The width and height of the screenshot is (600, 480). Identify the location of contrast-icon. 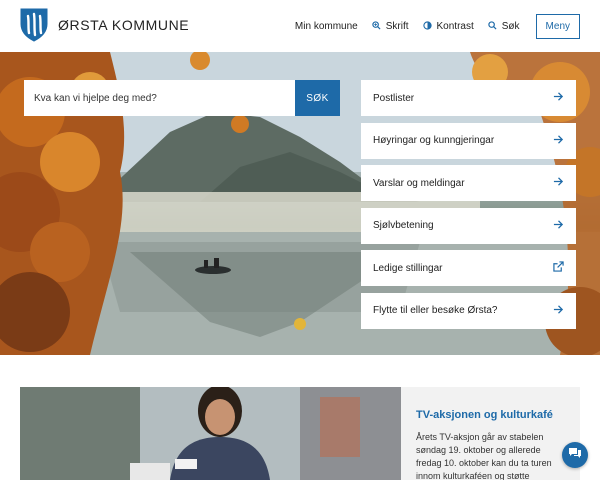
(427, 26).